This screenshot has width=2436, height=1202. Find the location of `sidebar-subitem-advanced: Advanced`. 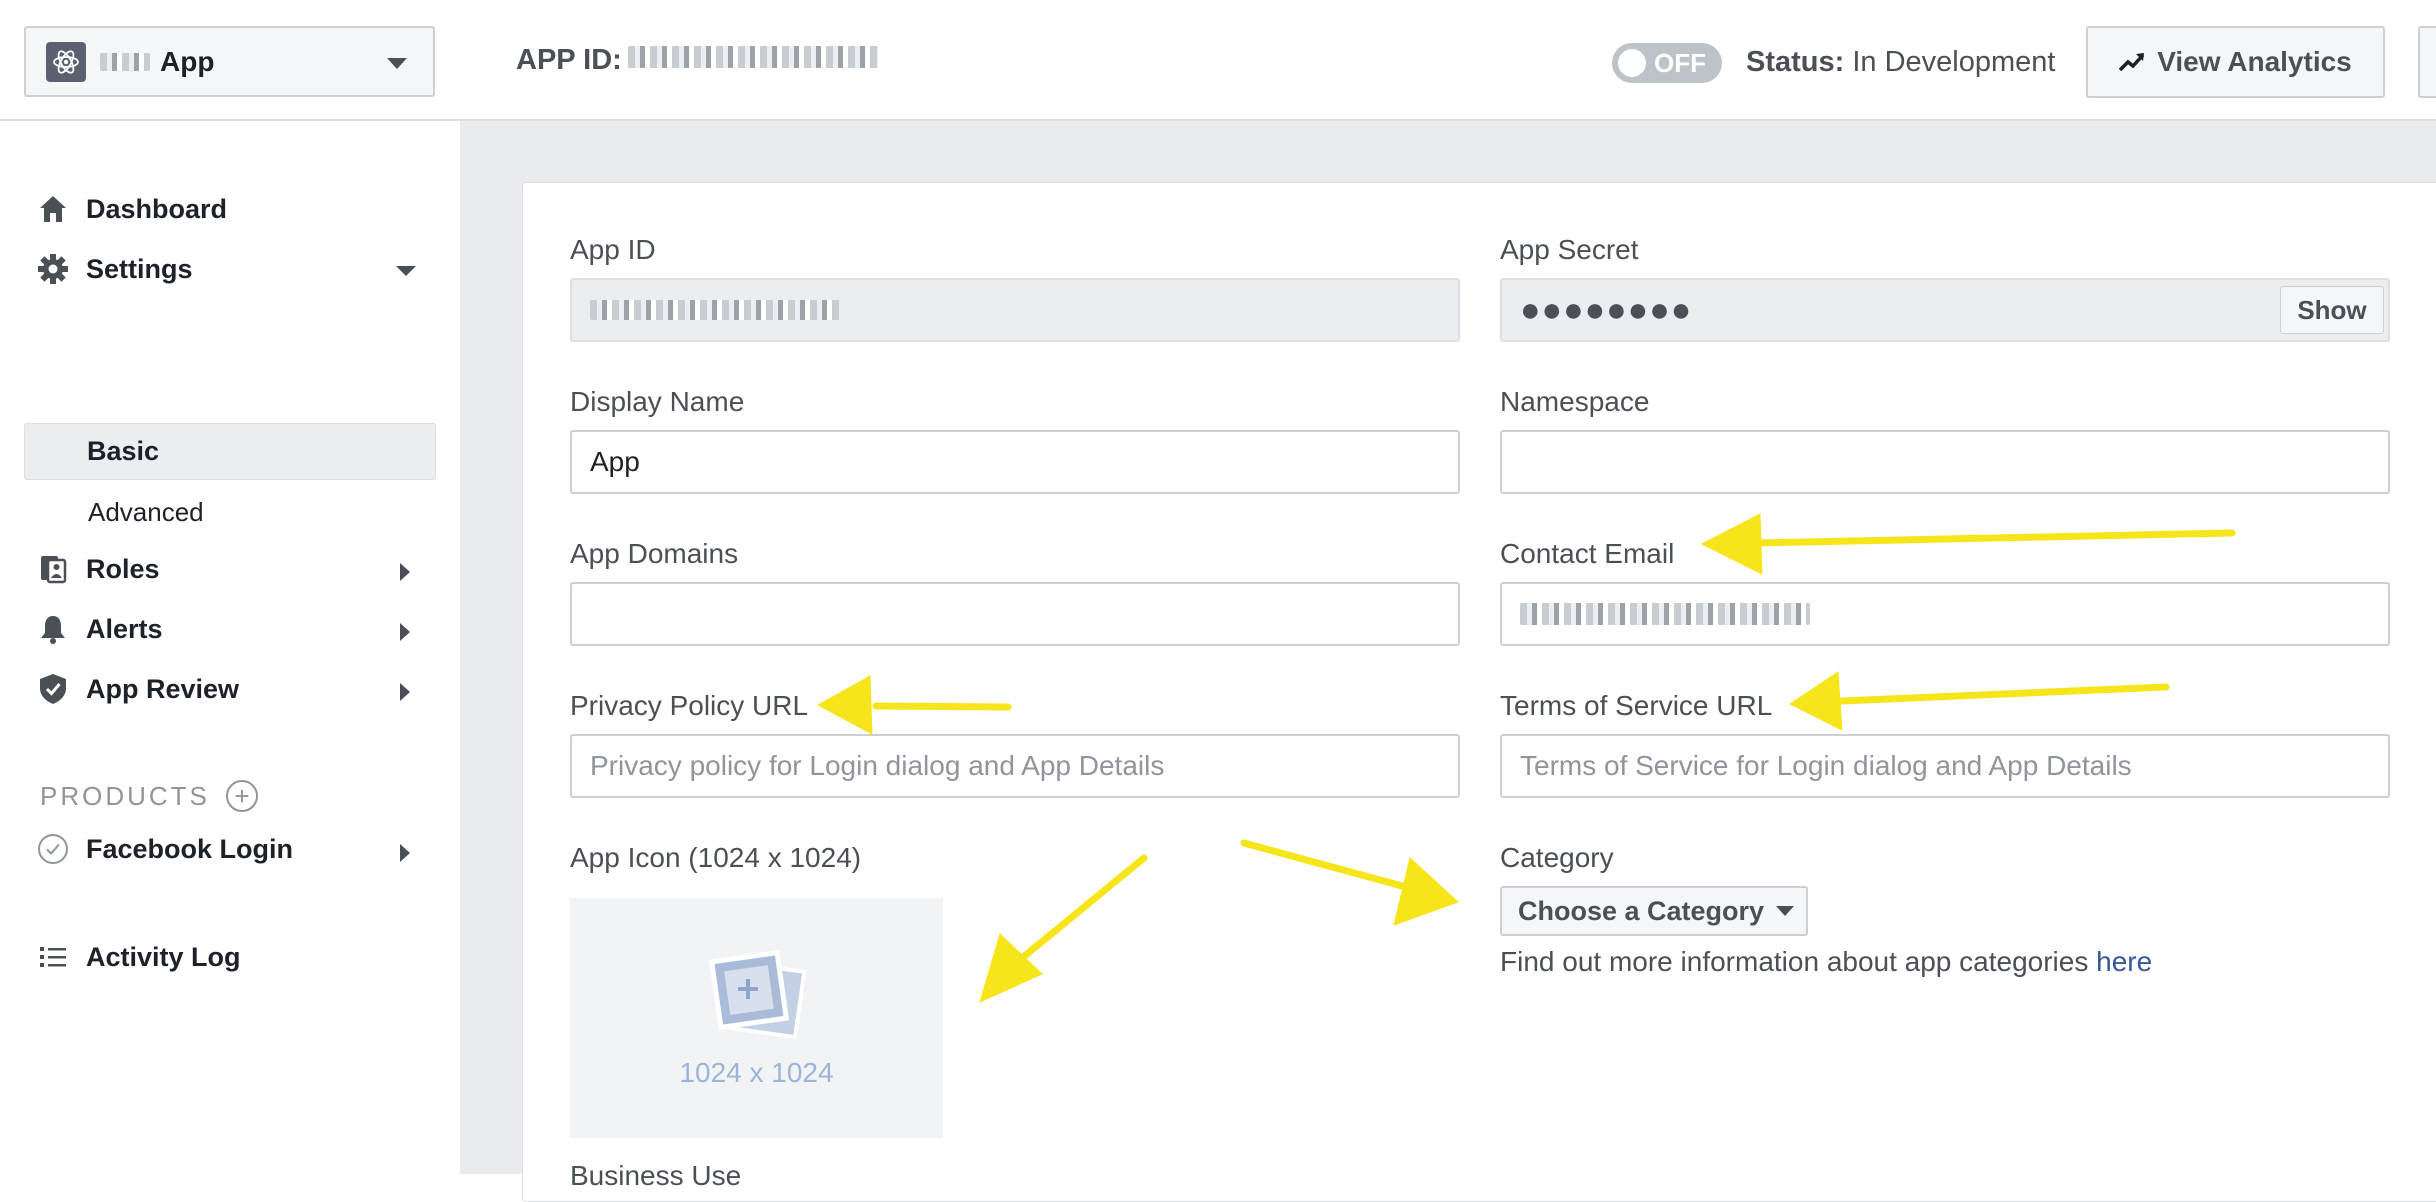

sidebar-subitem-advanced: Advanced is located at coordinates (146, 512).